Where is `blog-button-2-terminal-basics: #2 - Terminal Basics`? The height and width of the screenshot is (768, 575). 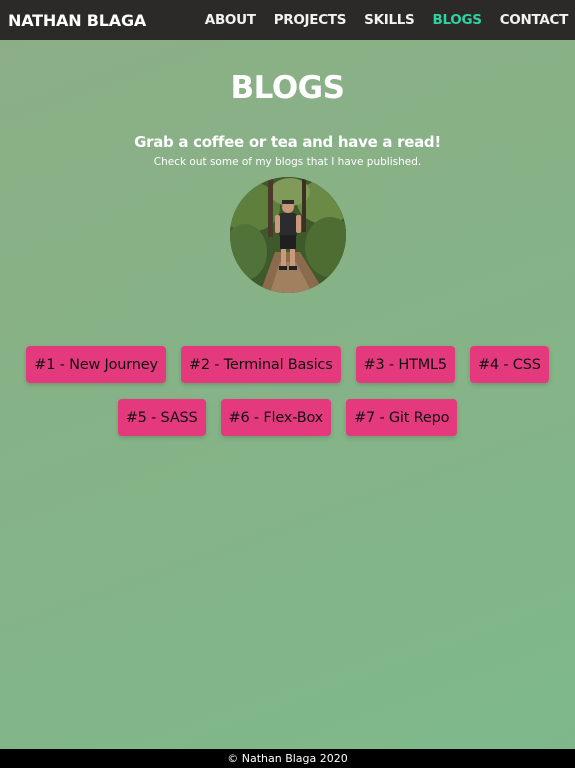 blog-button-2-terminal-basics: #2 - Terminal Basics is located at coordinates (260, 364).